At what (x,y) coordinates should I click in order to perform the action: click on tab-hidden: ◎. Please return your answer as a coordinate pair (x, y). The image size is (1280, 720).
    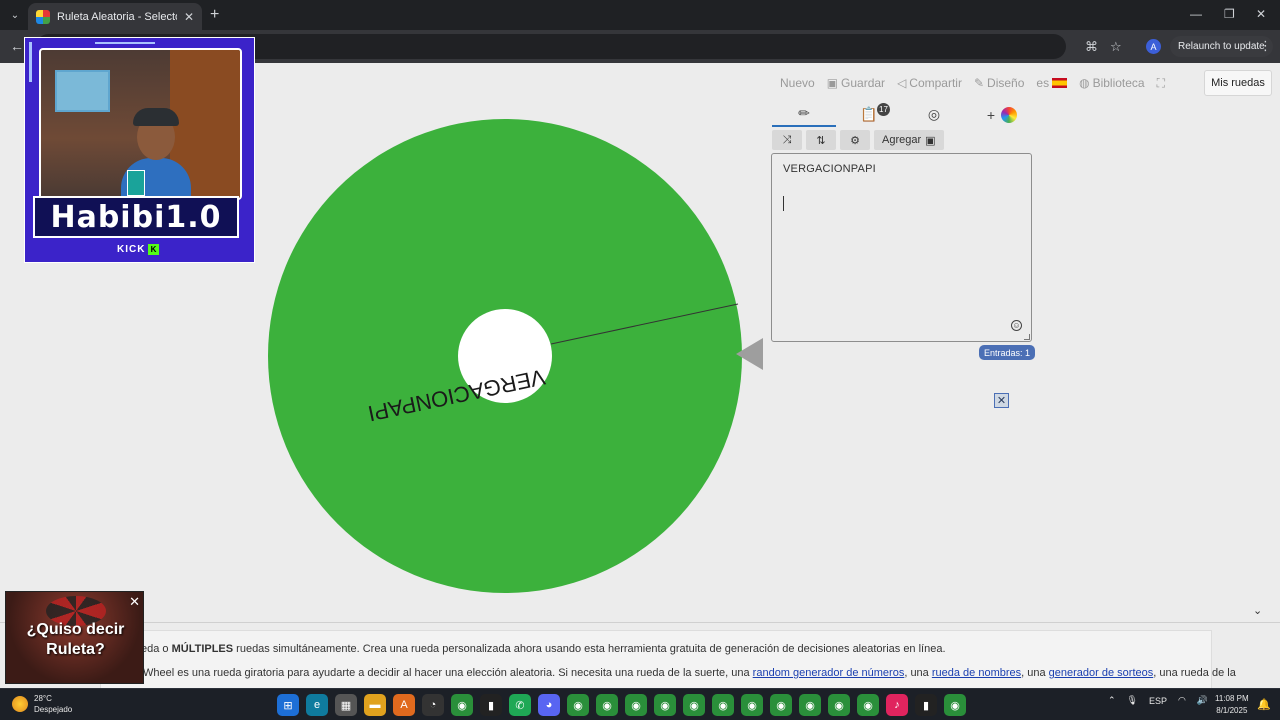
    Looking at the image, I should click on (934, 114).